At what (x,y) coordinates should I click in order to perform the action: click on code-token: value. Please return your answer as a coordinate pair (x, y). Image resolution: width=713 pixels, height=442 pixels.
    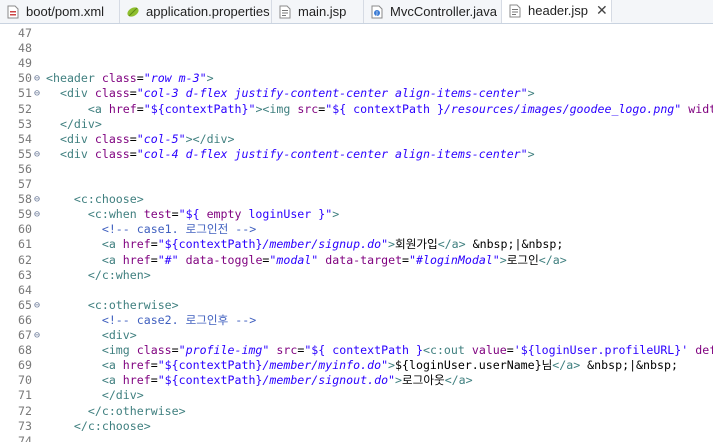
    Looking at the image, I should click on (489, 350).